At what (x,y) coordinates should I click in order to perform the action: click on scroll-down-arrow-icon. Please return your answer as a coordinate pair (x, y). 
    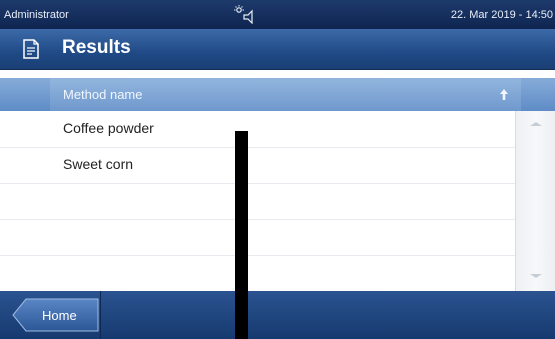
    Looking at the image, I should click on (536, 276).